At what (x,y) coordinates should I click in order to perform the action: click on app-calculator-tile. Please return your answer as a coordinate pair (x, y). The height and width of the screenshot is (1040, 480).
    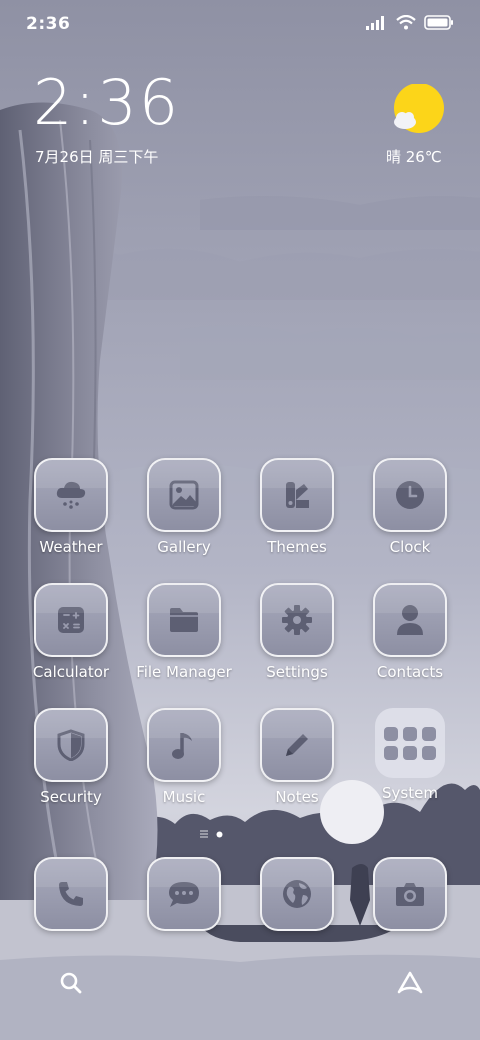
    Looking at the image, I should click on (71, 620).